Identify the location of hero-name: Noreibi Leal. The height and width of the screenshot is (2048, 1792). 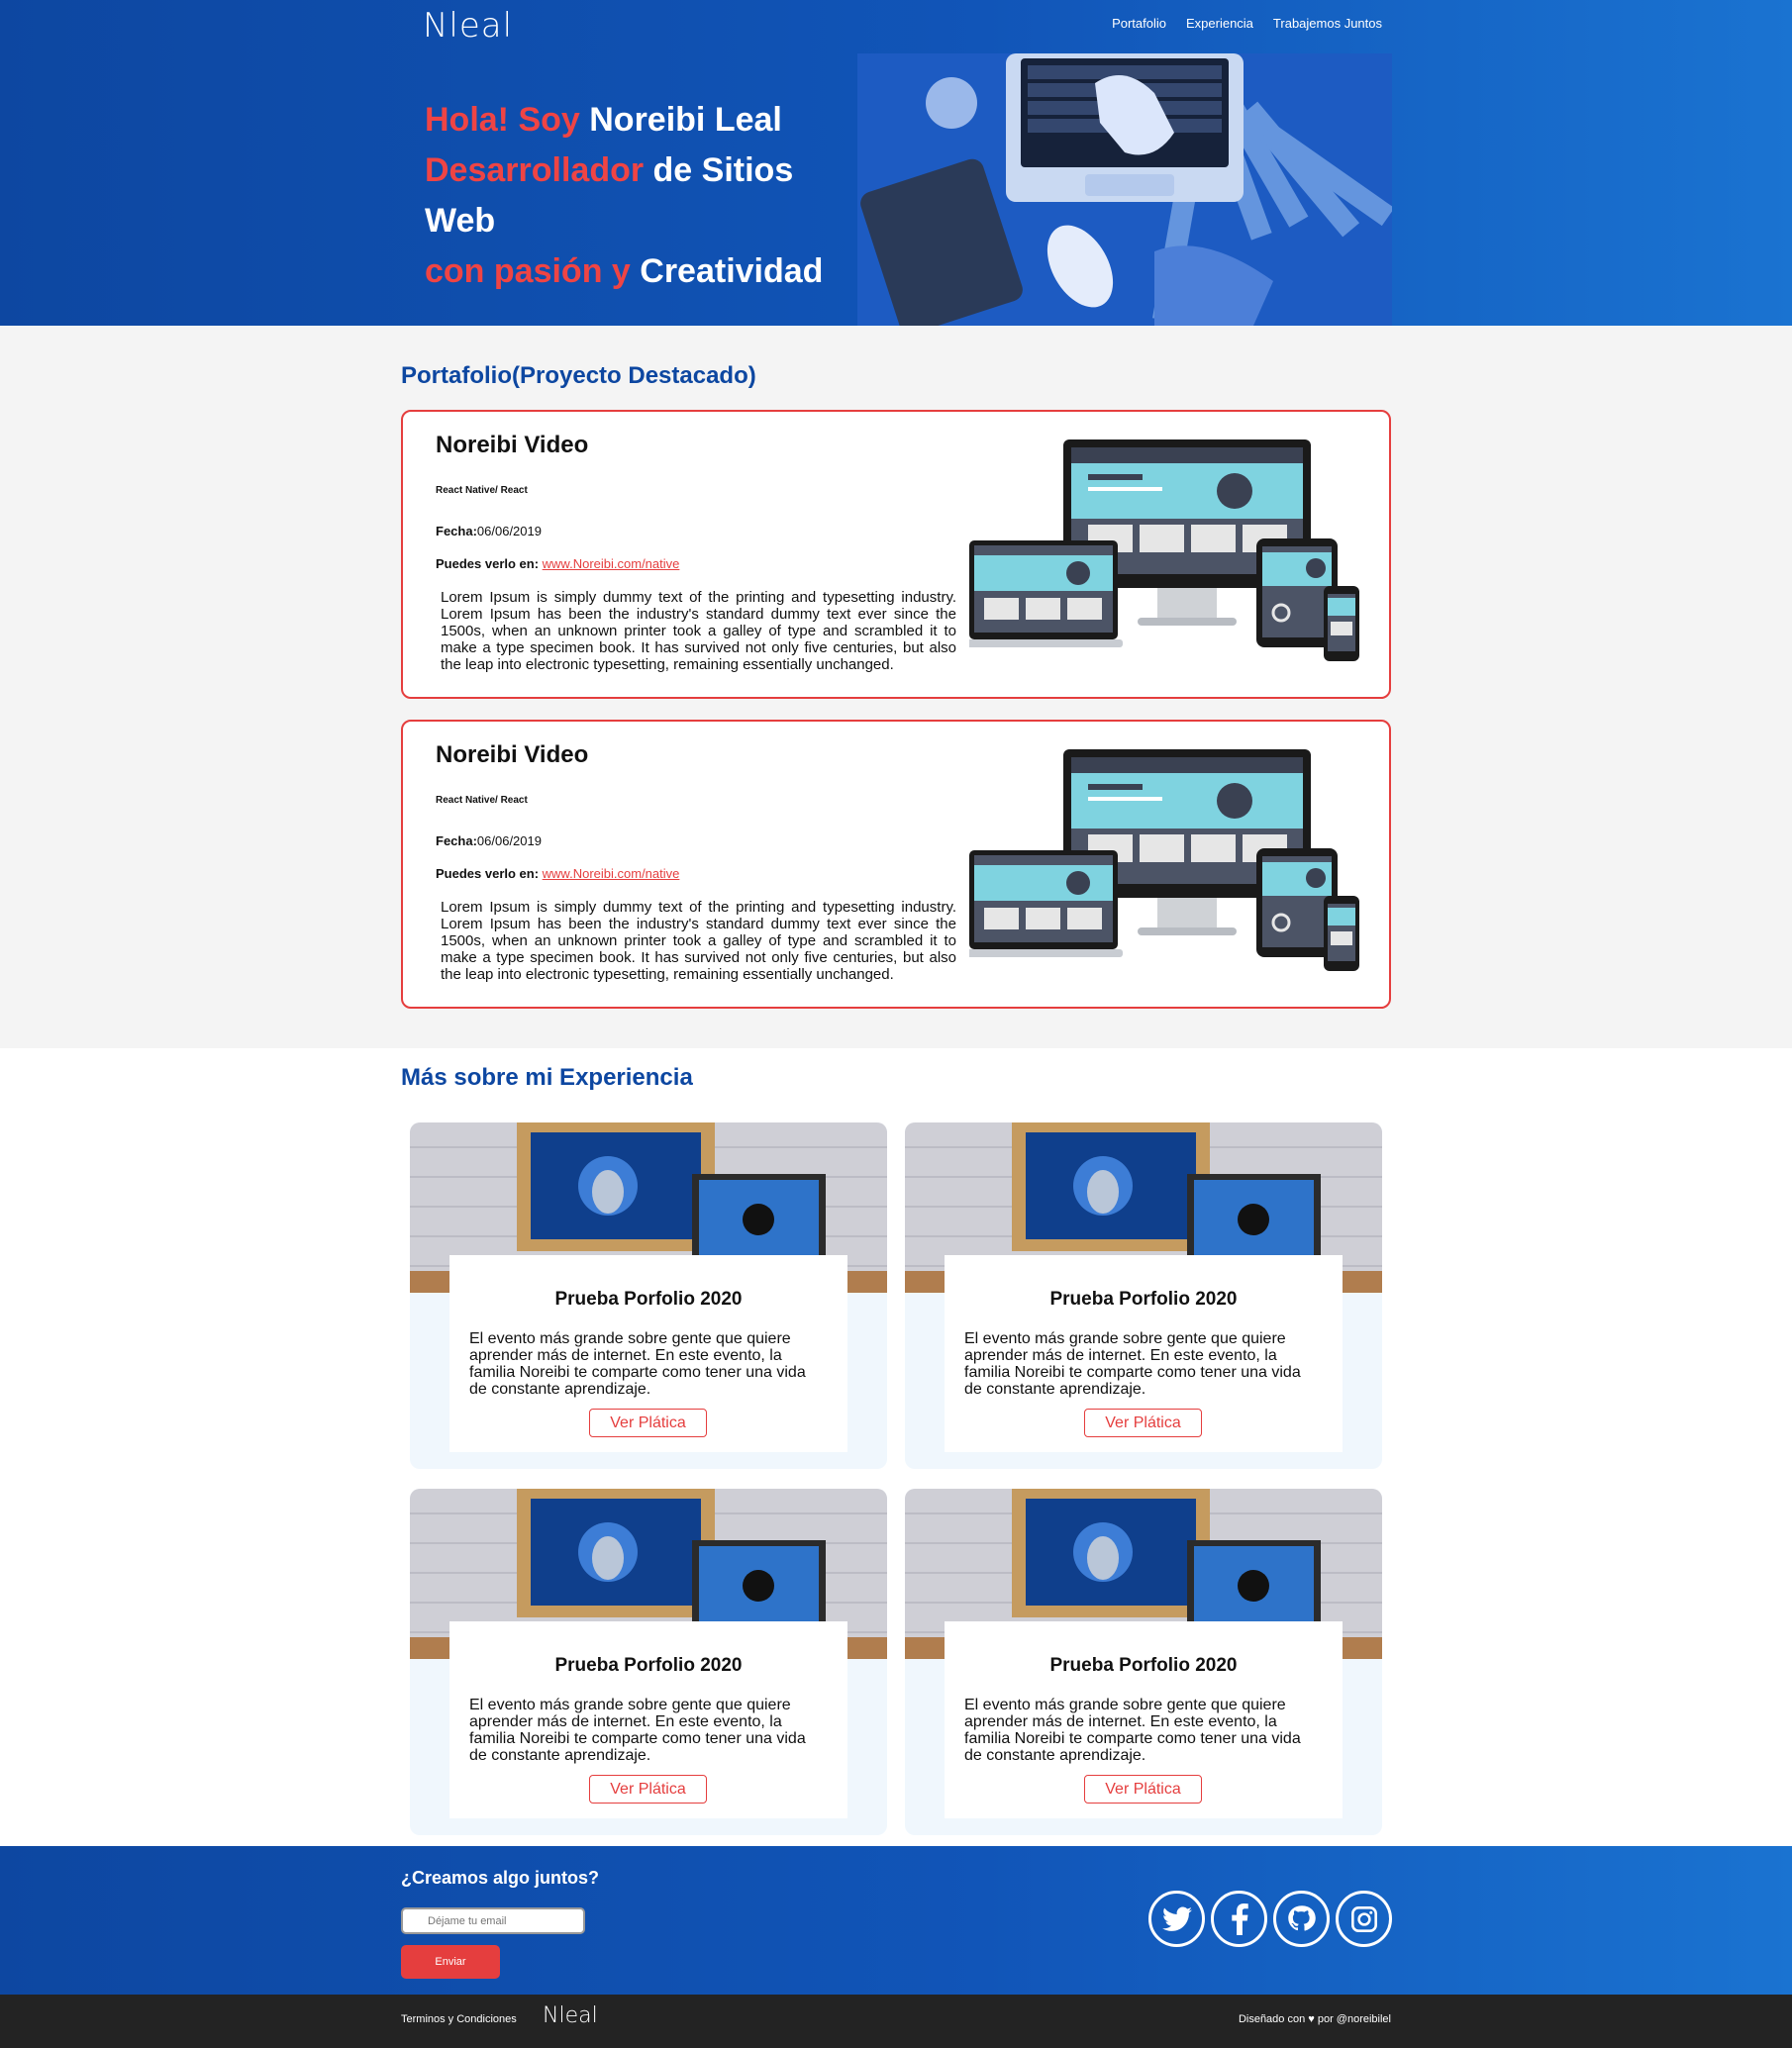
(685, 120).